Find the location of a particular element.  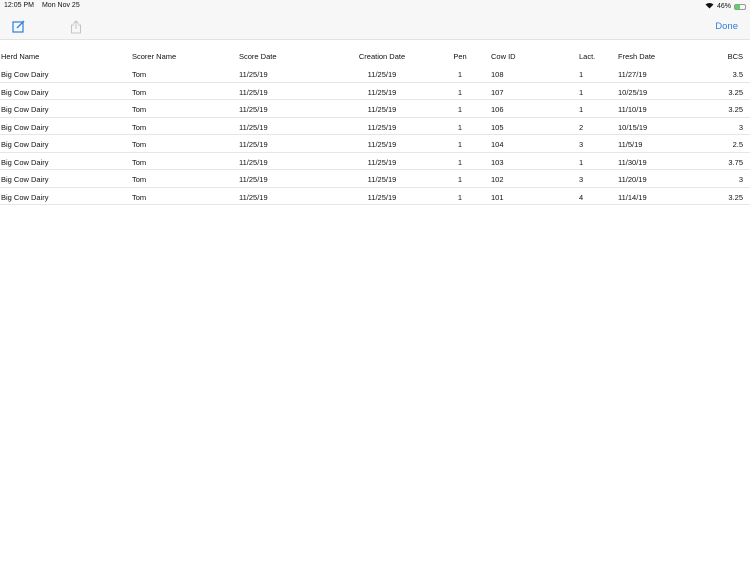

table-cell: 11/5/19 is located at coordinates (630, 144).